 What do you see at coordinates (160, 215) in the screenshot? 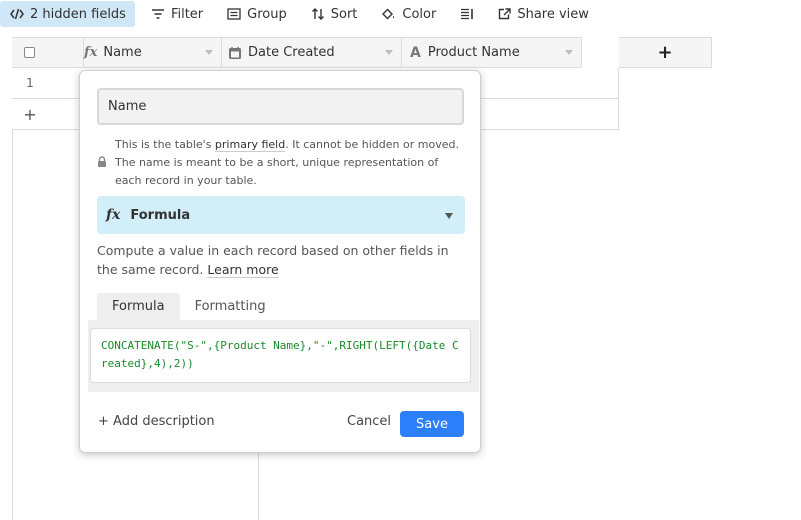
I see `field-type-label: Formula` at bounding box center [160, 215].